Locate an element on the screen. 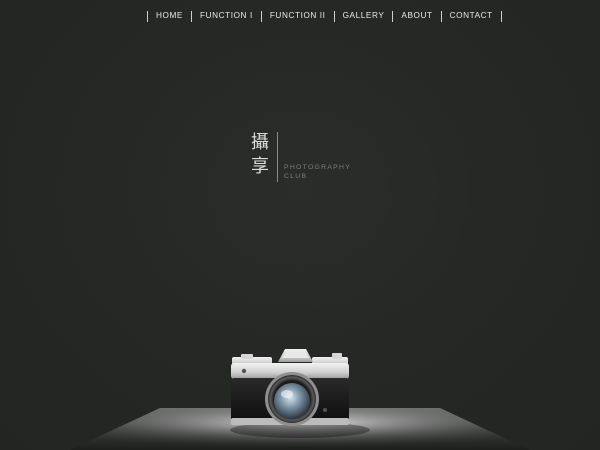 This screenshot has height=450, width=600. logo-english-line-2: CLUB is located at coordinates (296, 176).